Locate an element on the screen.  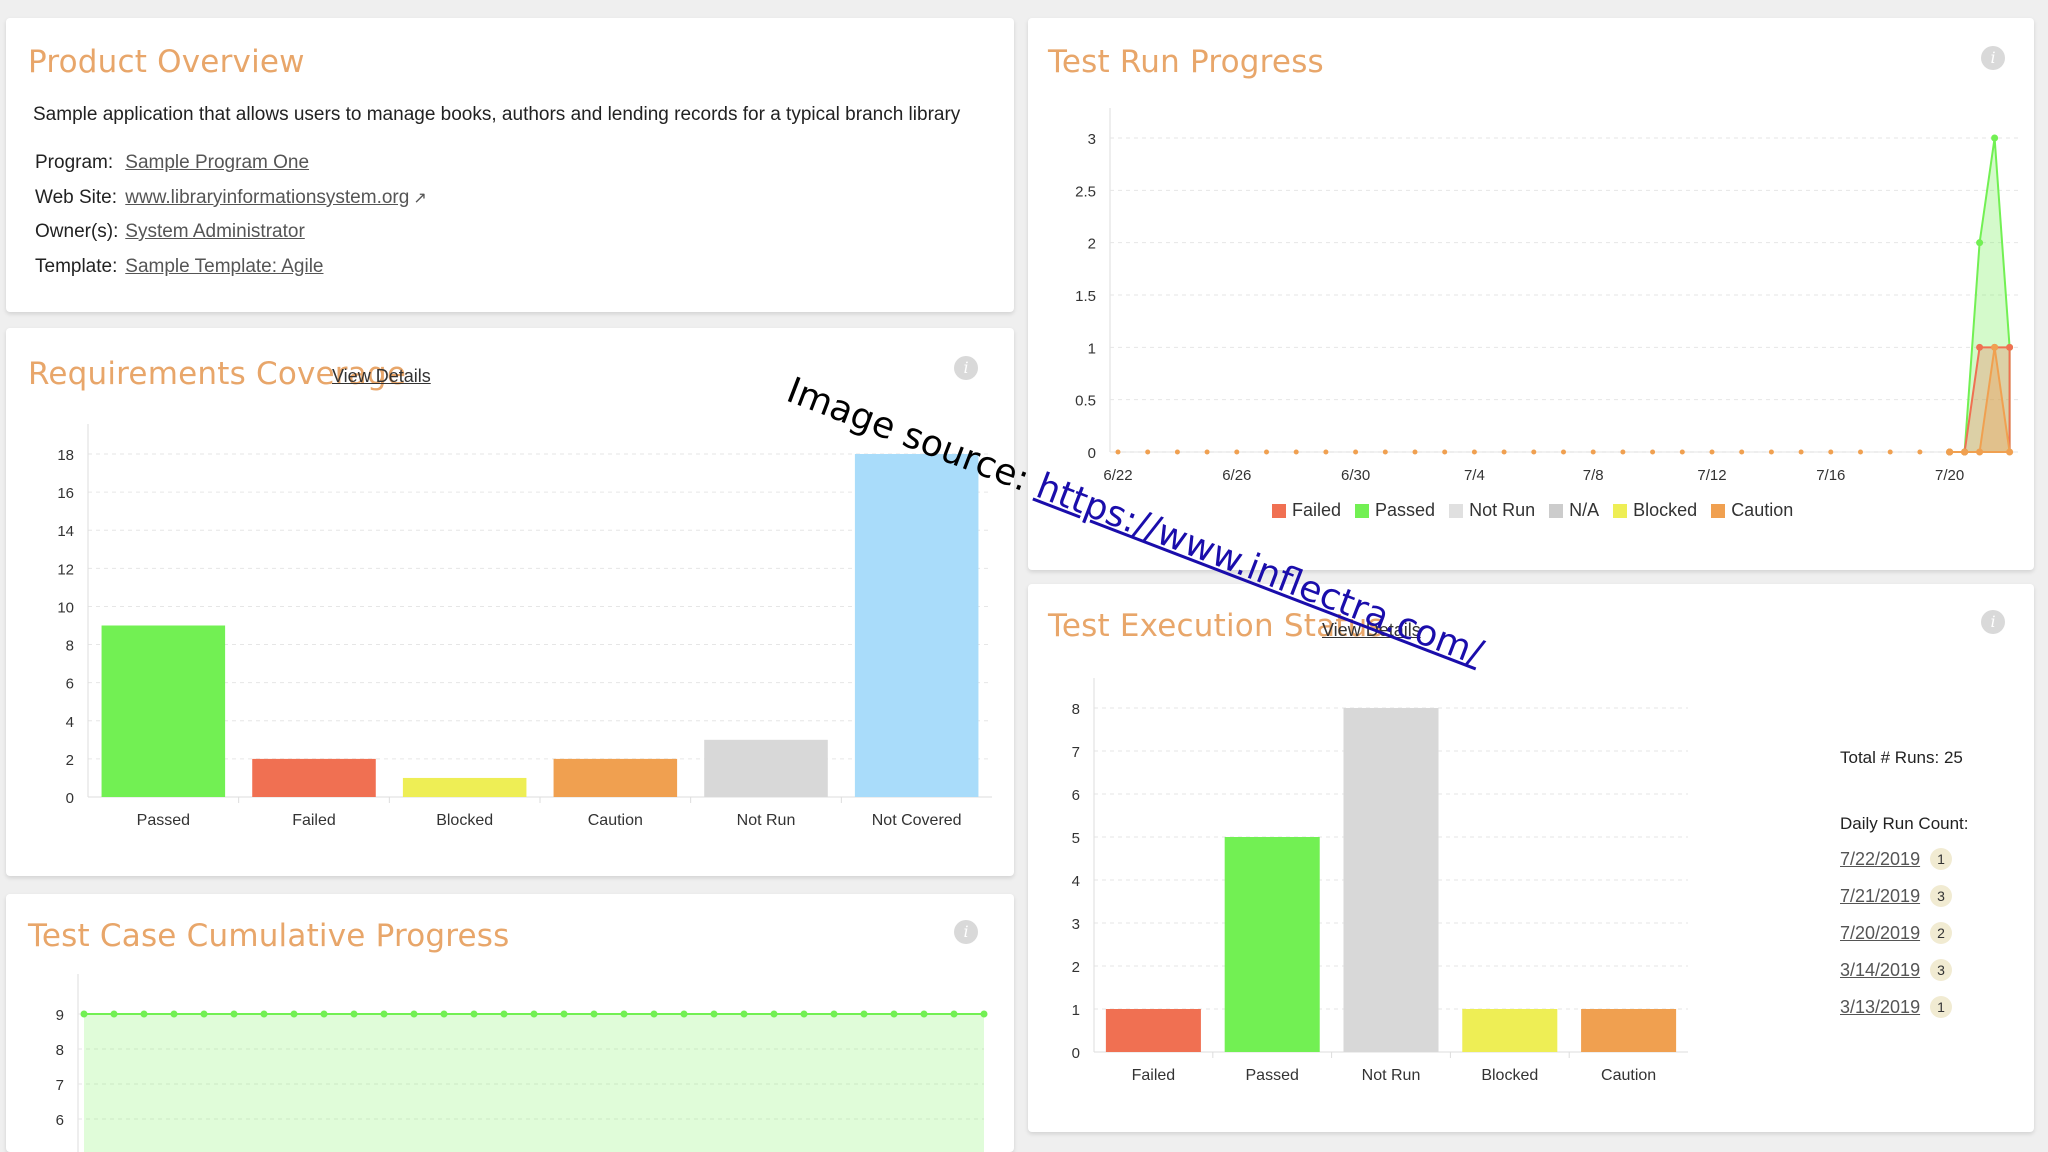
y-tick-label: 10 is located at coordinates (65, 607).